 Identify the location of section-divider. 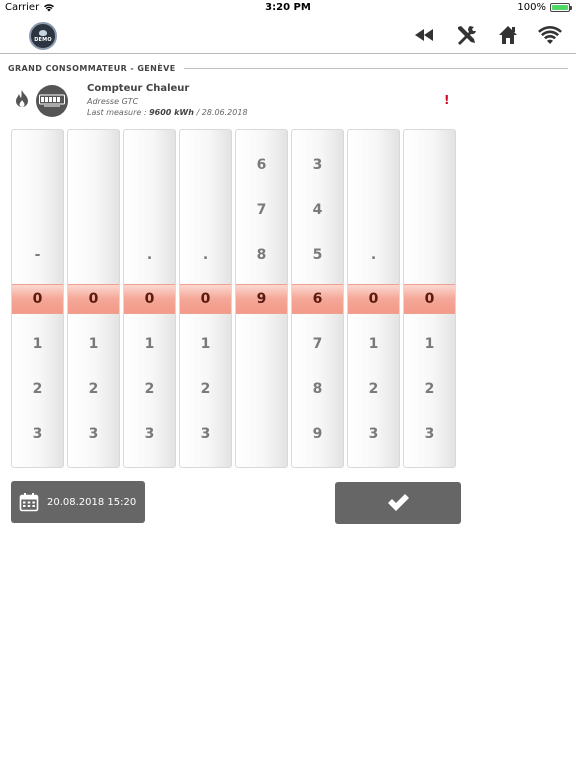
(375, 68).